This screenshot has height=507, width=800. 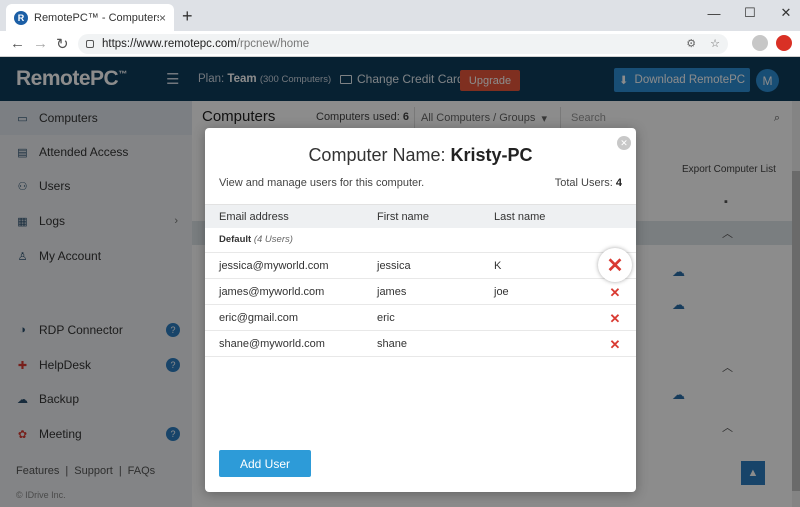 I want to click on first-name-cell: james, so click(x=392, y=292).